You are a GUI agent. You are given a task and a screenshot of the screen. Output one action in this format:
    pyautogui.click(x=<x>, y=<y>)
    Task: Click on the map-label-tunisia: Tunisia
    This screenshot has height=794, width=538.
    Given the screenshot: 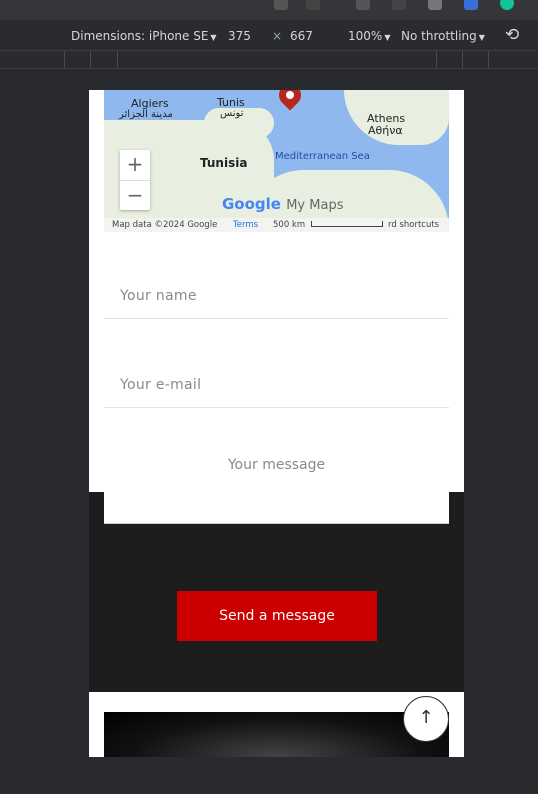 What is the action you would take?
    pyautogui.click(x=224, y=163)
    